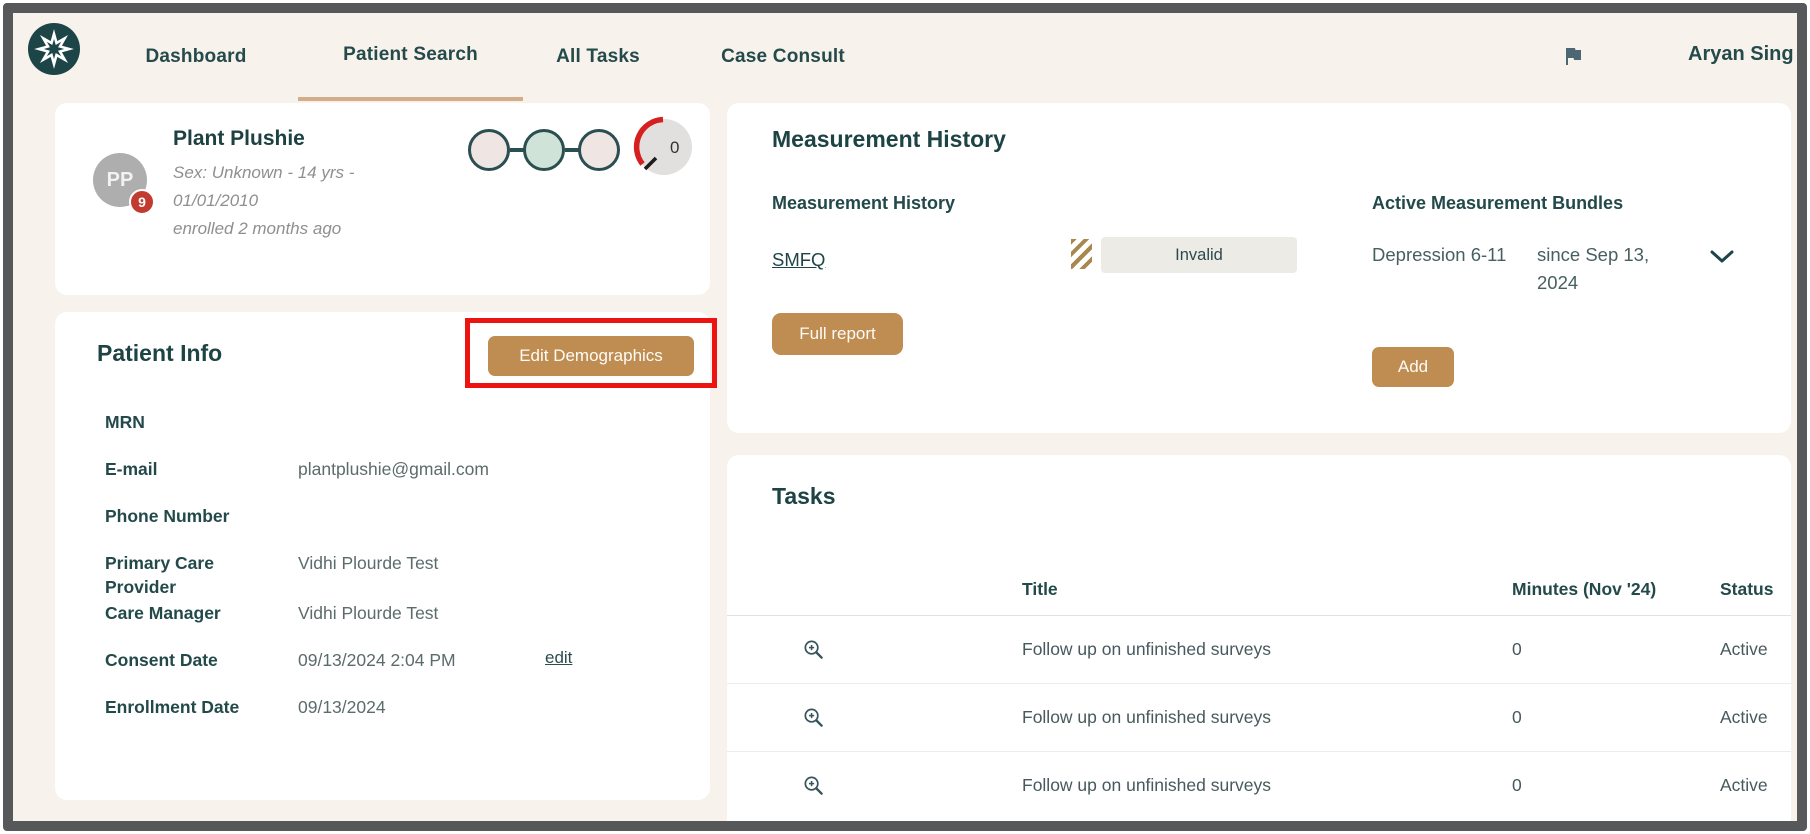 The width and height of the screenshot is (1810, 834). Describe the element at coordinates (172, 707) in the screenshot. I see `field-label: Enrollment Date` at that location.